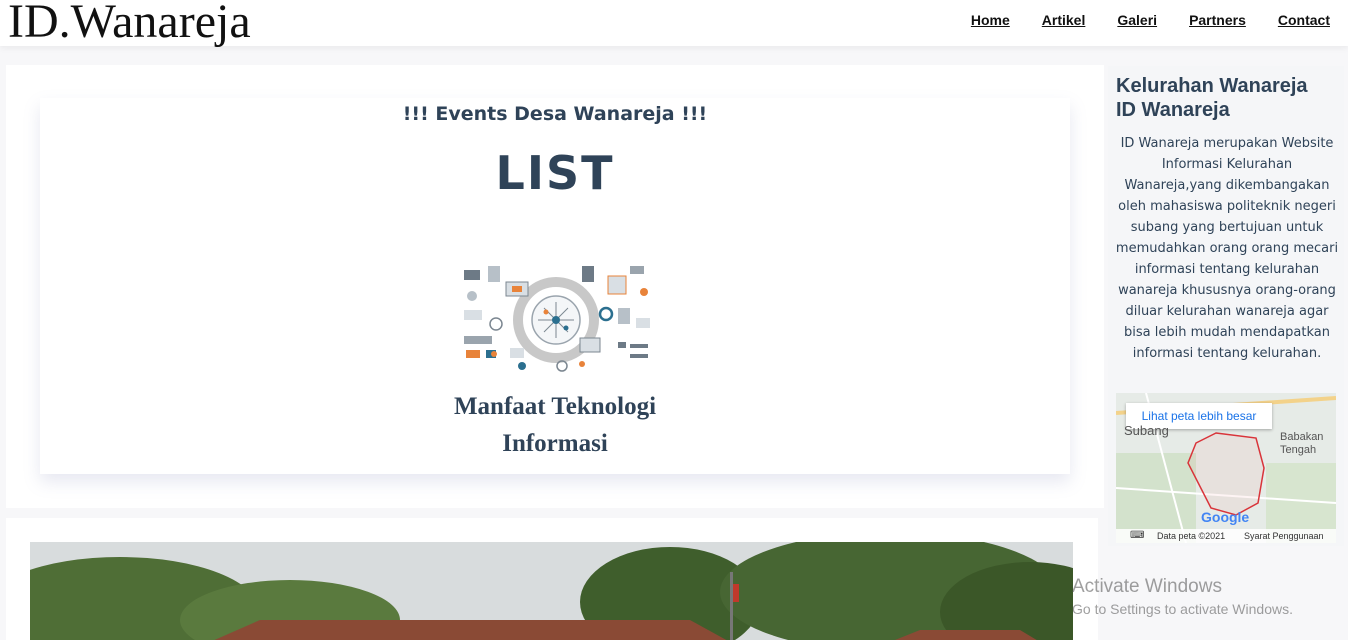 The height and width of the screenshot is (640, 1348). I want to click on map-label-subang: Subang, so click(1146, 430).